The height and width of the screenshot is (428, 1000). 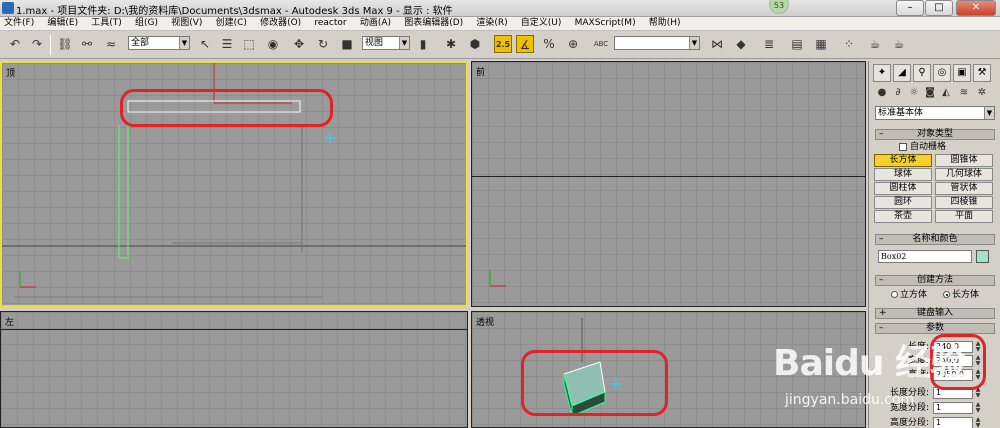 I want to click on rotate-icon: ↻, so click(x=323, y=44).